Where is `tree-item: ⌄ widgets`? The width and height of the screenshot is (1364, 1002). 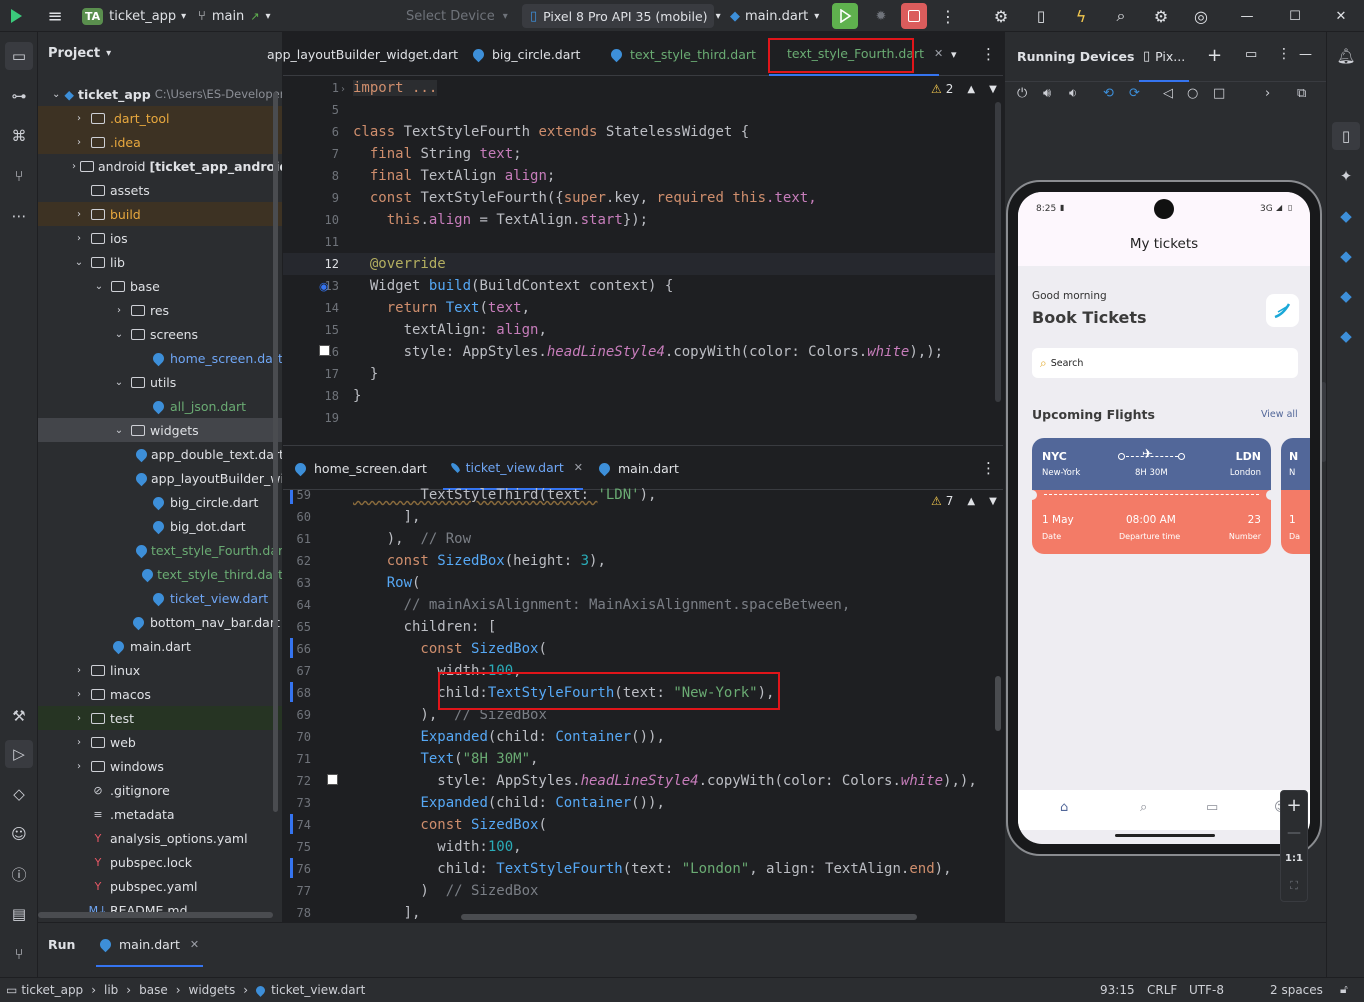
tree-item: ⌄ widgets is located at coordinates (160, 430).